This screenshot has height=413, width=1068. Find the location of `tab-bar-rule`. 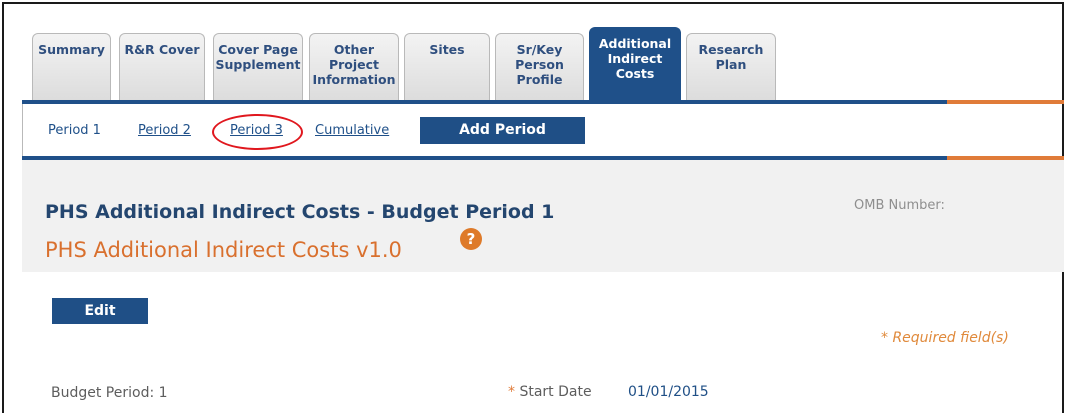

tab-bar-rule is located at coordinates (484, 102).